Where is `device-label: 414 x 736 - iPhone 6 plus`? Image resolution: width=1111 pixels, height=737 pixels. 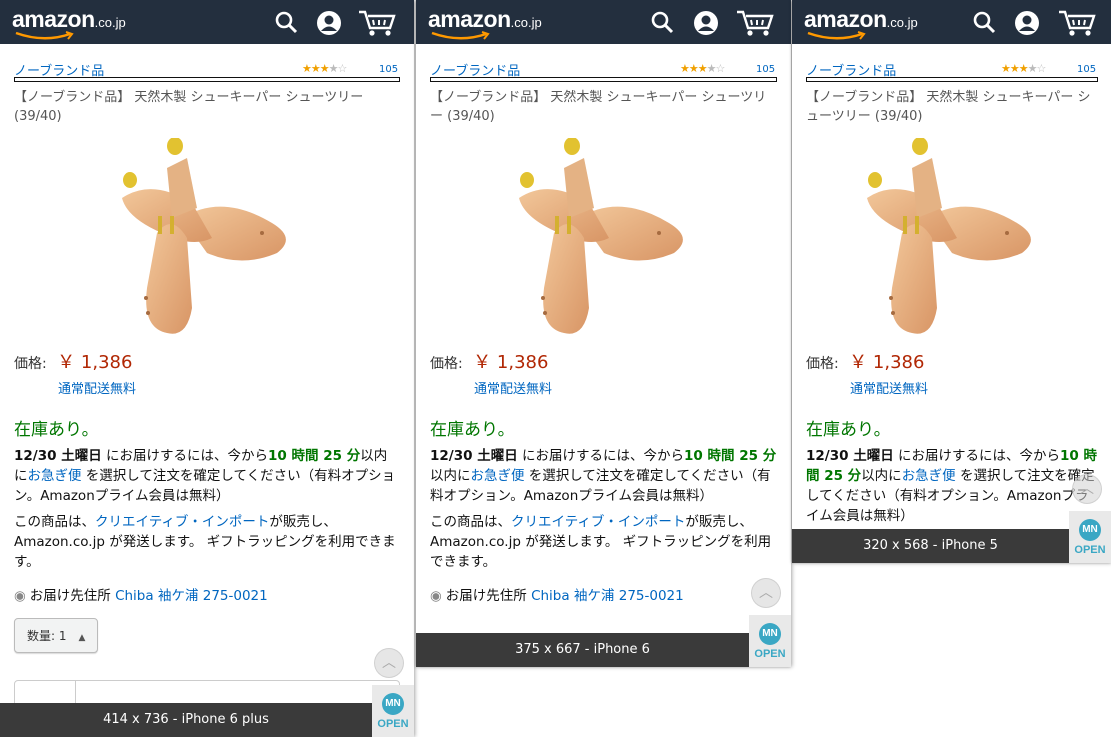 device-label: 414 x 736 - iPhone 6 plus is located at coordinates (186, 720).